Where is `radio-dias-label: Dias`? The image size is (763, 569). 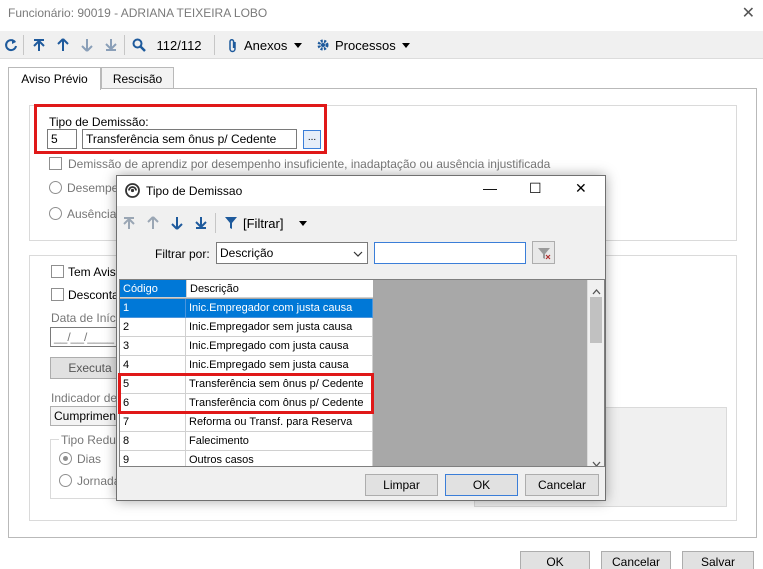 radio-dias-label: Dias is located at coordinates (89, 459).